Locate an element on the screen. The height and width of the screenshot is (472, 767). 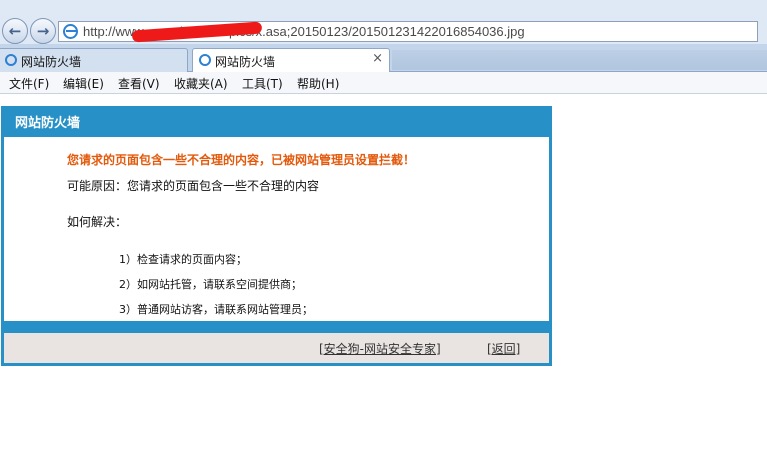
block-reason: 可能原因：您请求的页面包含一些不合理的内容 is located at coordinates (193, 186).